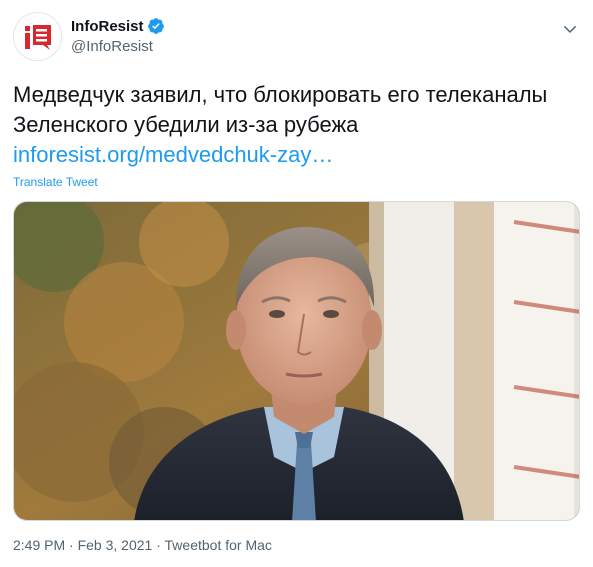 This screenshot has height=567, width=593. What do you see at coordinates (155, 26) in the screenshot?
I see `verified-badge-icon` at bounding box center [155, 26].